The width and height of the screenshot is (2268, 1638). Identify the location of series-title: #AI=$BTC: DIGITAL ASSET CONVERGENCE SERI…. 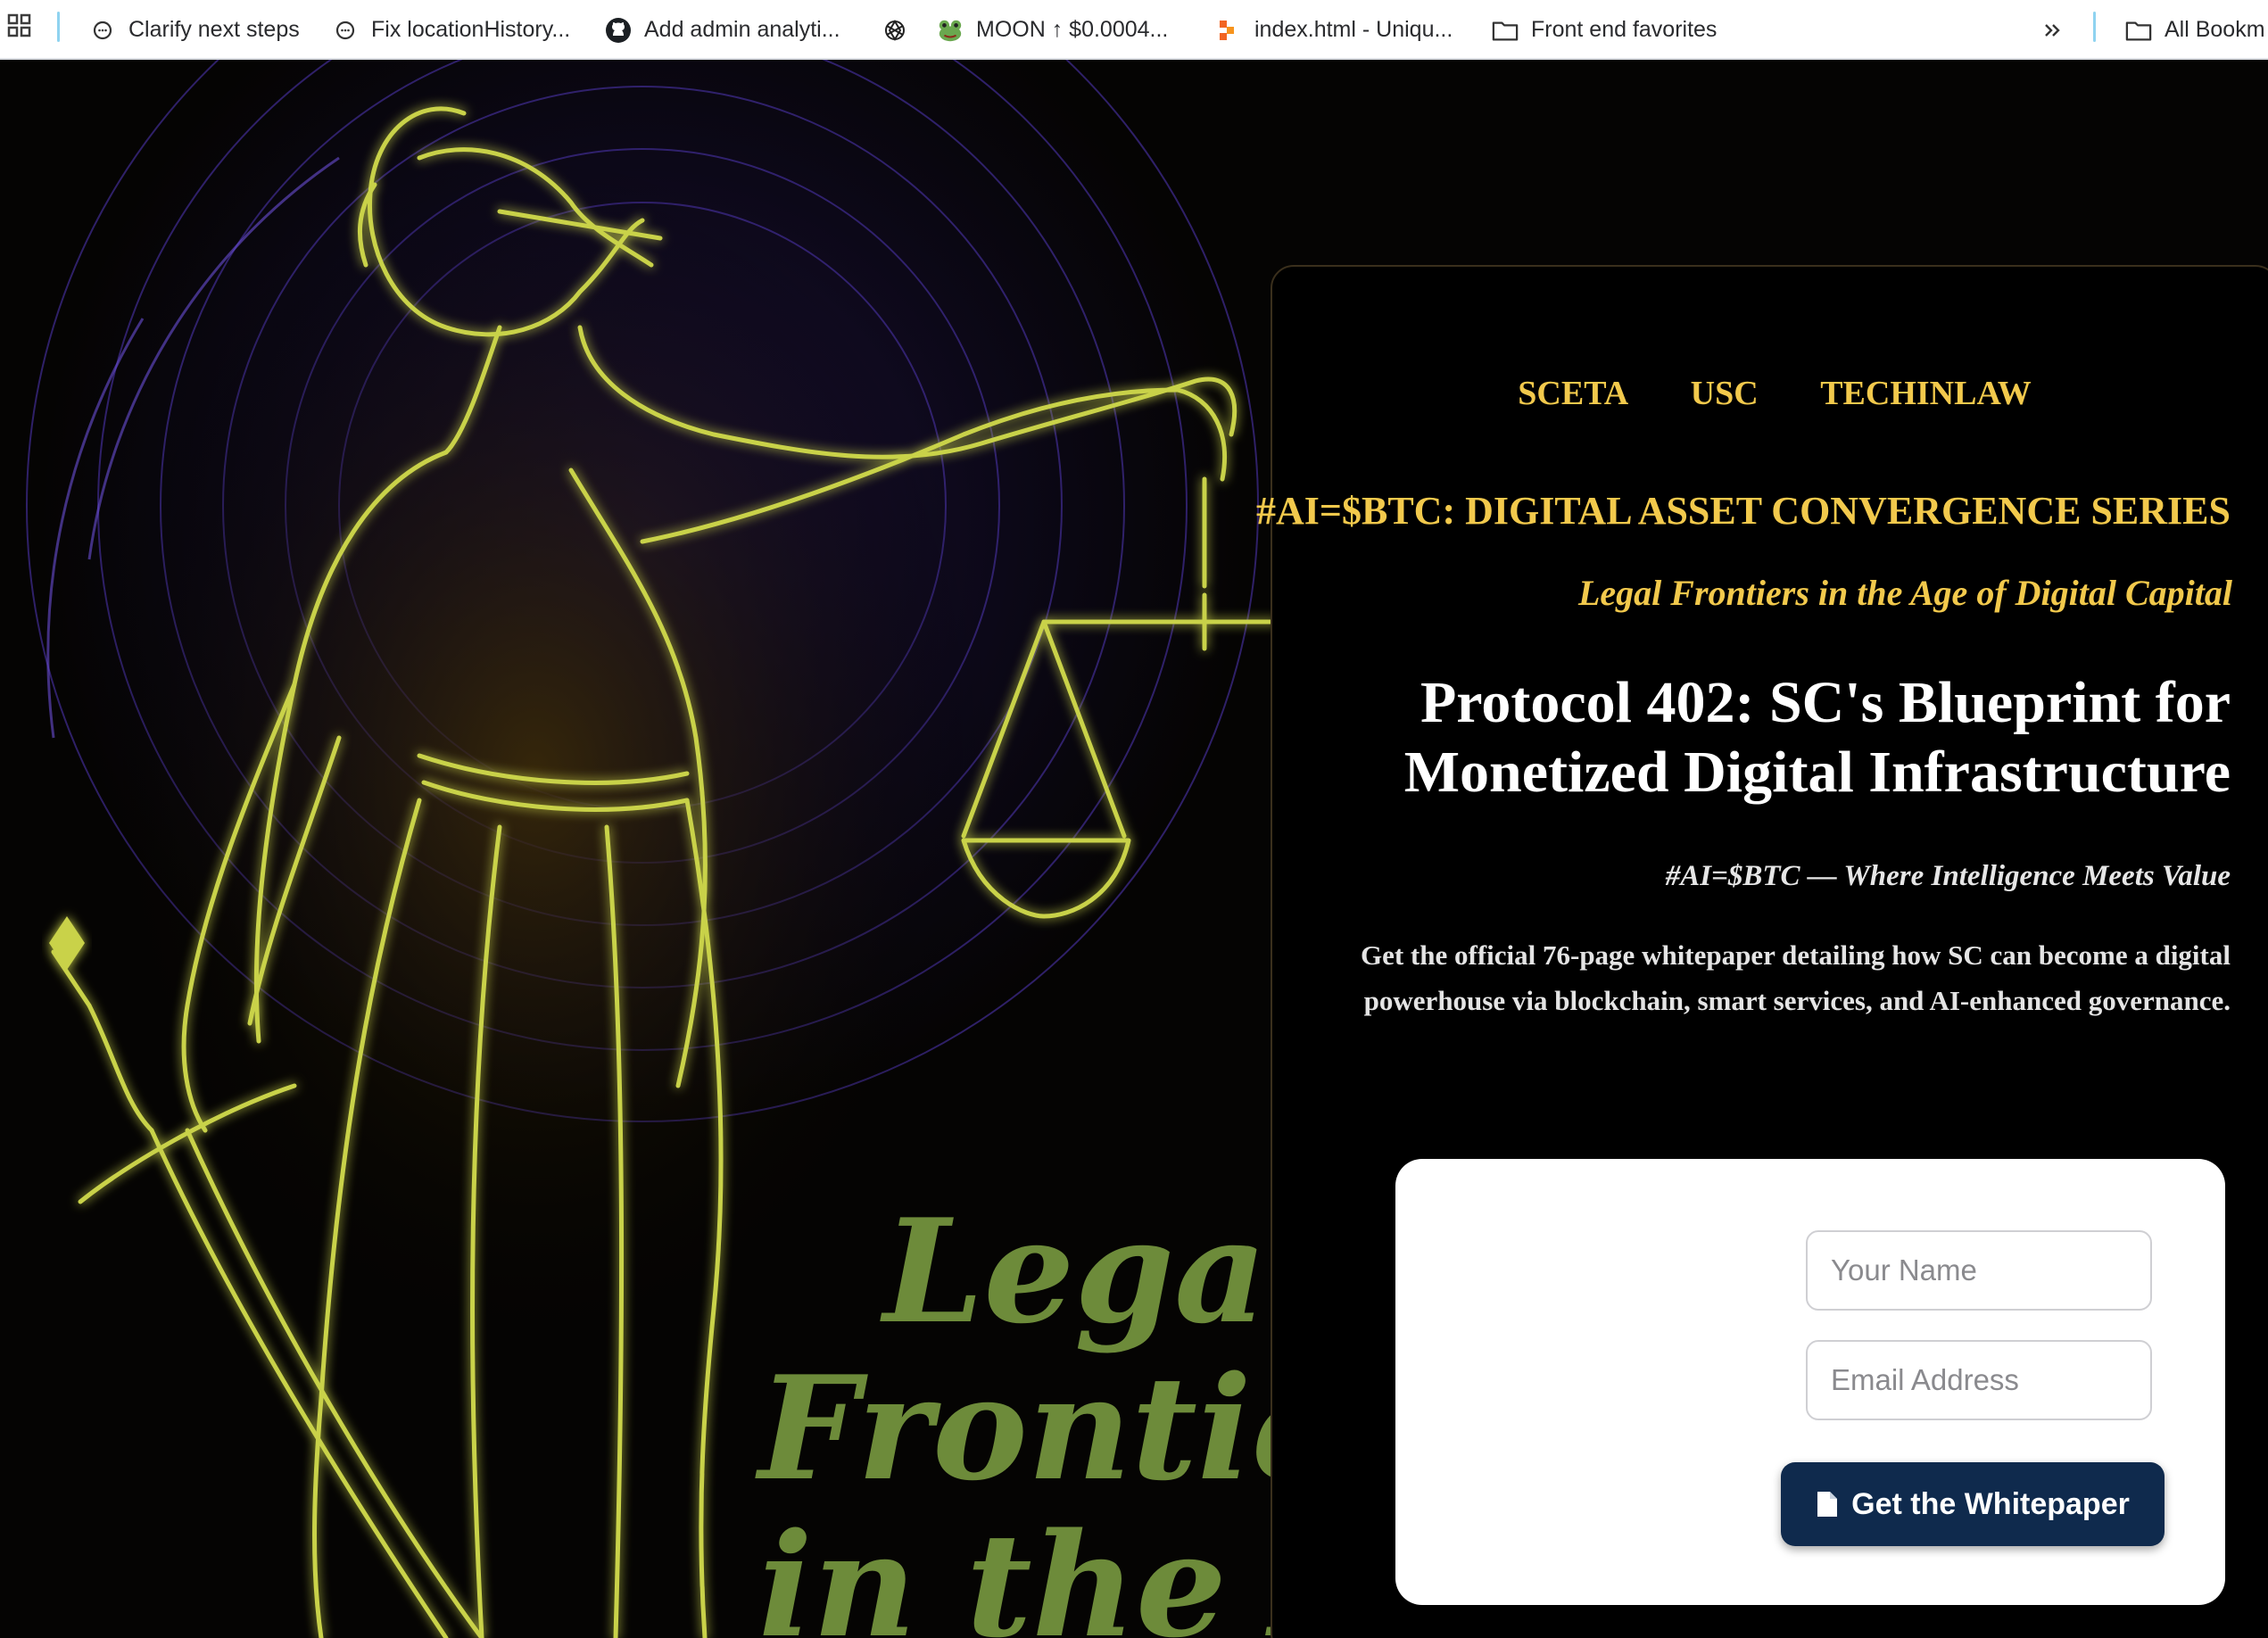
(1743, 511).